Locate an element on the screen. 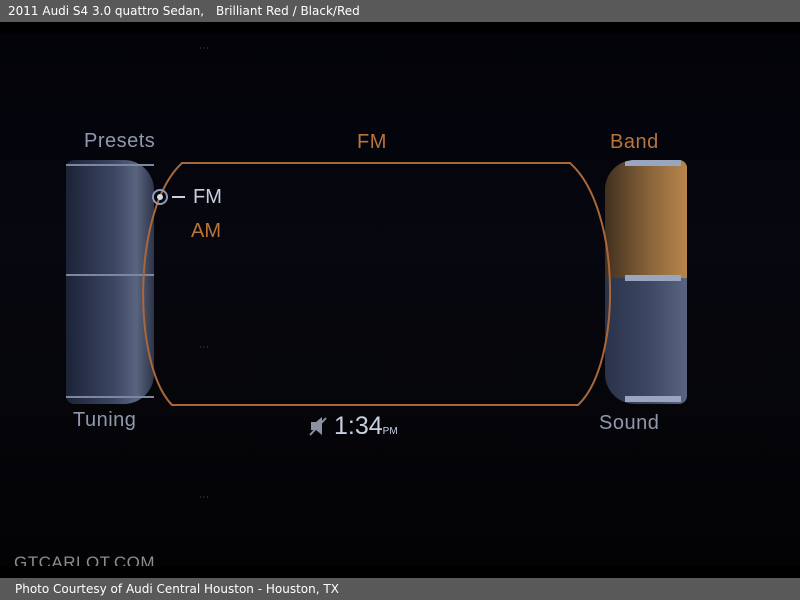 This screenshot has height=600, width=800. screen-title: FM is located at coordinates (372, 142).